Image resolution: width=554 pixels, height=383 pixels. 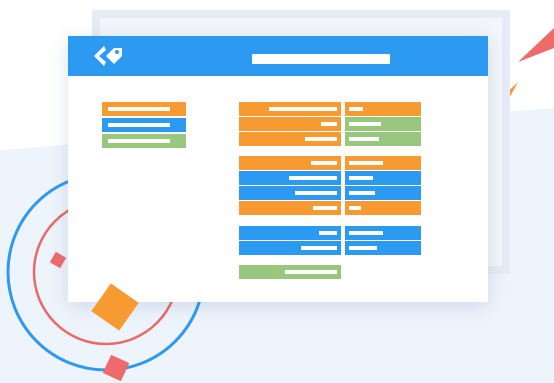 I want to click on legend-item-orange, so click(x=144, y=109).